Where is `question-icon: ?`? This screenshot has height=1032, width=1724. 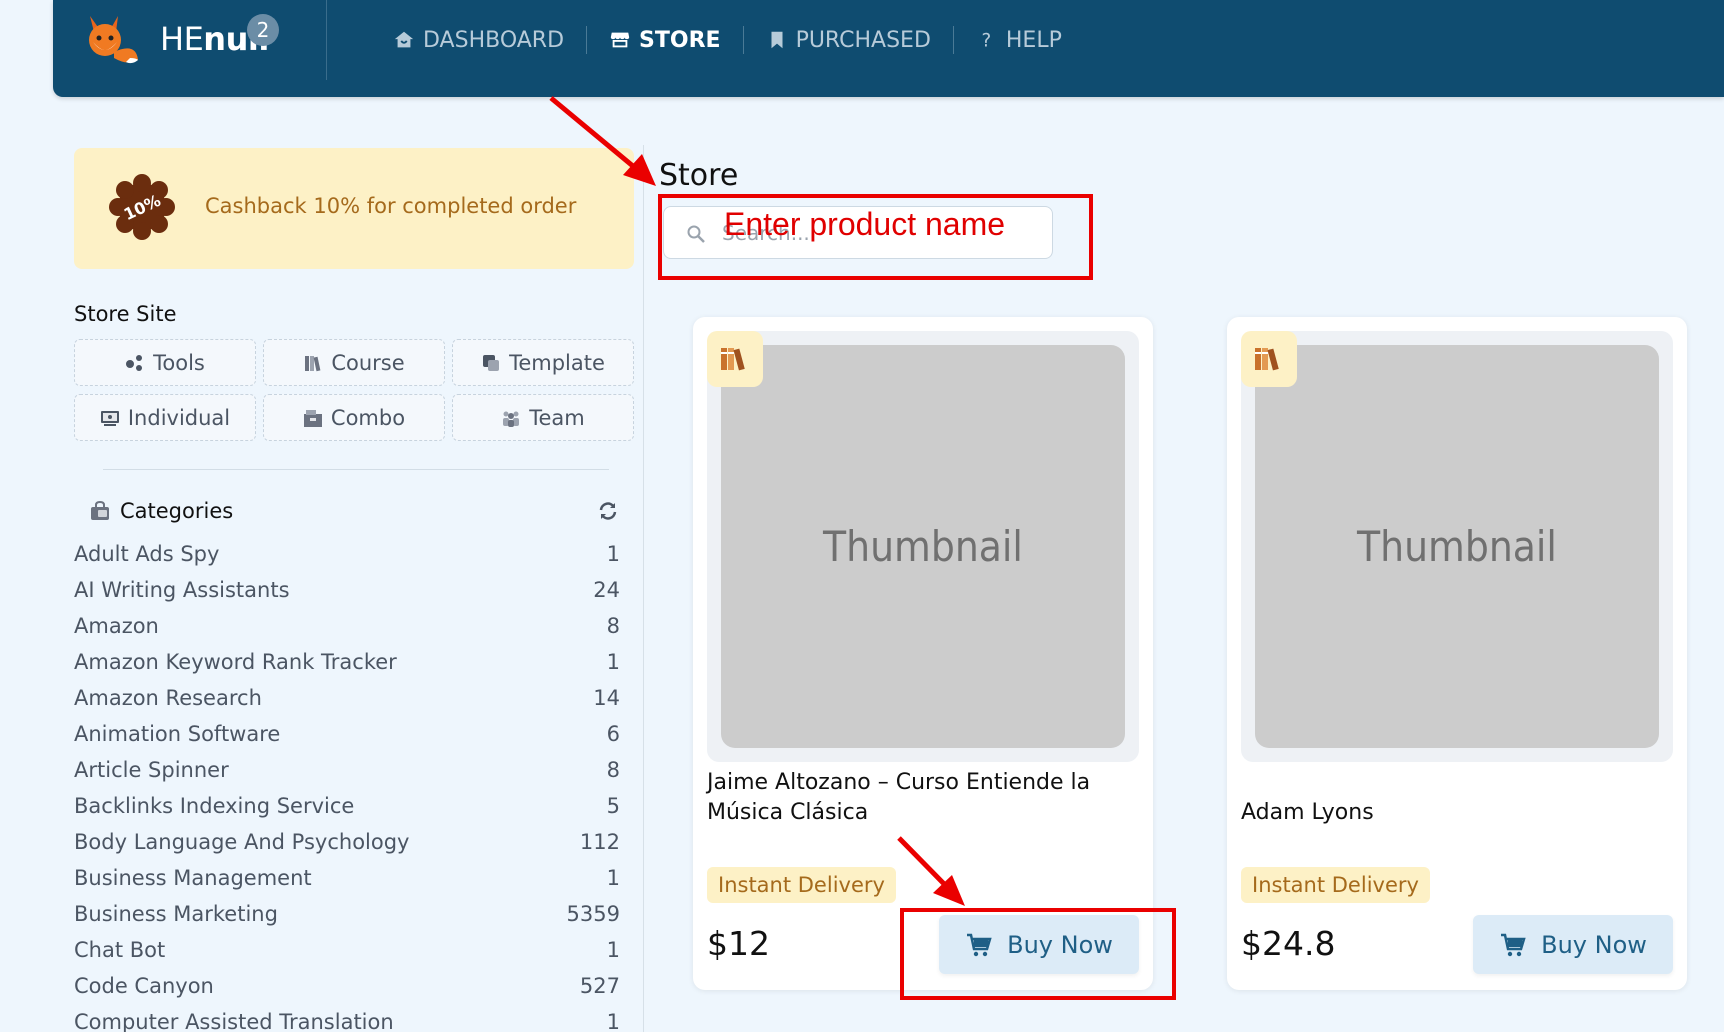 question-icon: ? is located at coordinates (986, 40).